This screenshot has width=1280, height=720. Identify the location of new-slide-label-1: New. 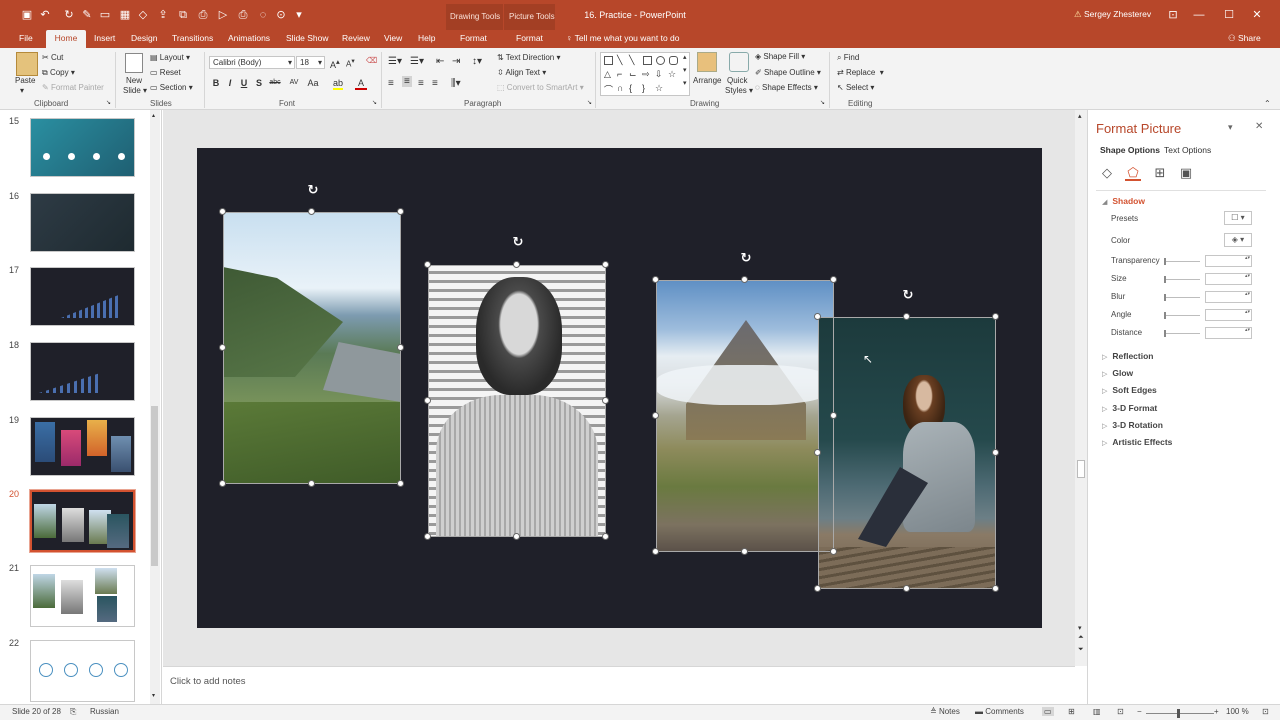
(134, 80).